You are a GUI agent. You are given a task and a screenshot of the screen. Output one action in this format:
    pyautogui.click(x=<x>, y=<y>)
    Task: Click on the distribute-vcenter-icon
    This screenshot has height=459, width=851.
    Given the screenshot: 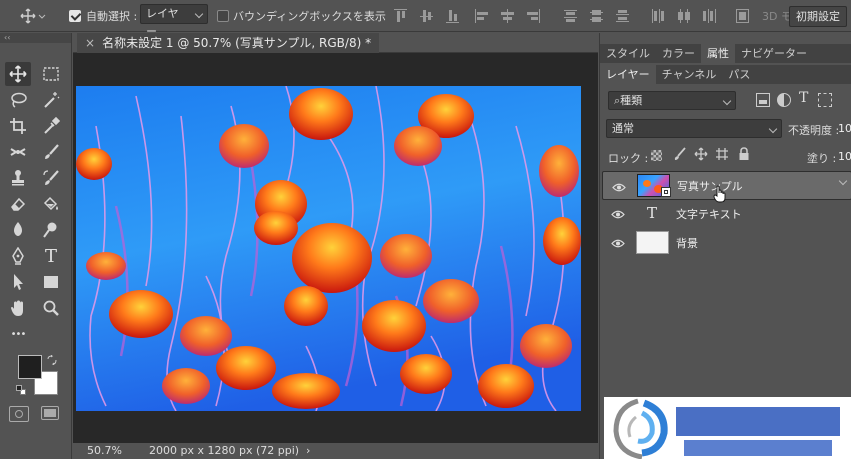 What is the action you would take?
    pyautogui.click(x=596, y=16)
    